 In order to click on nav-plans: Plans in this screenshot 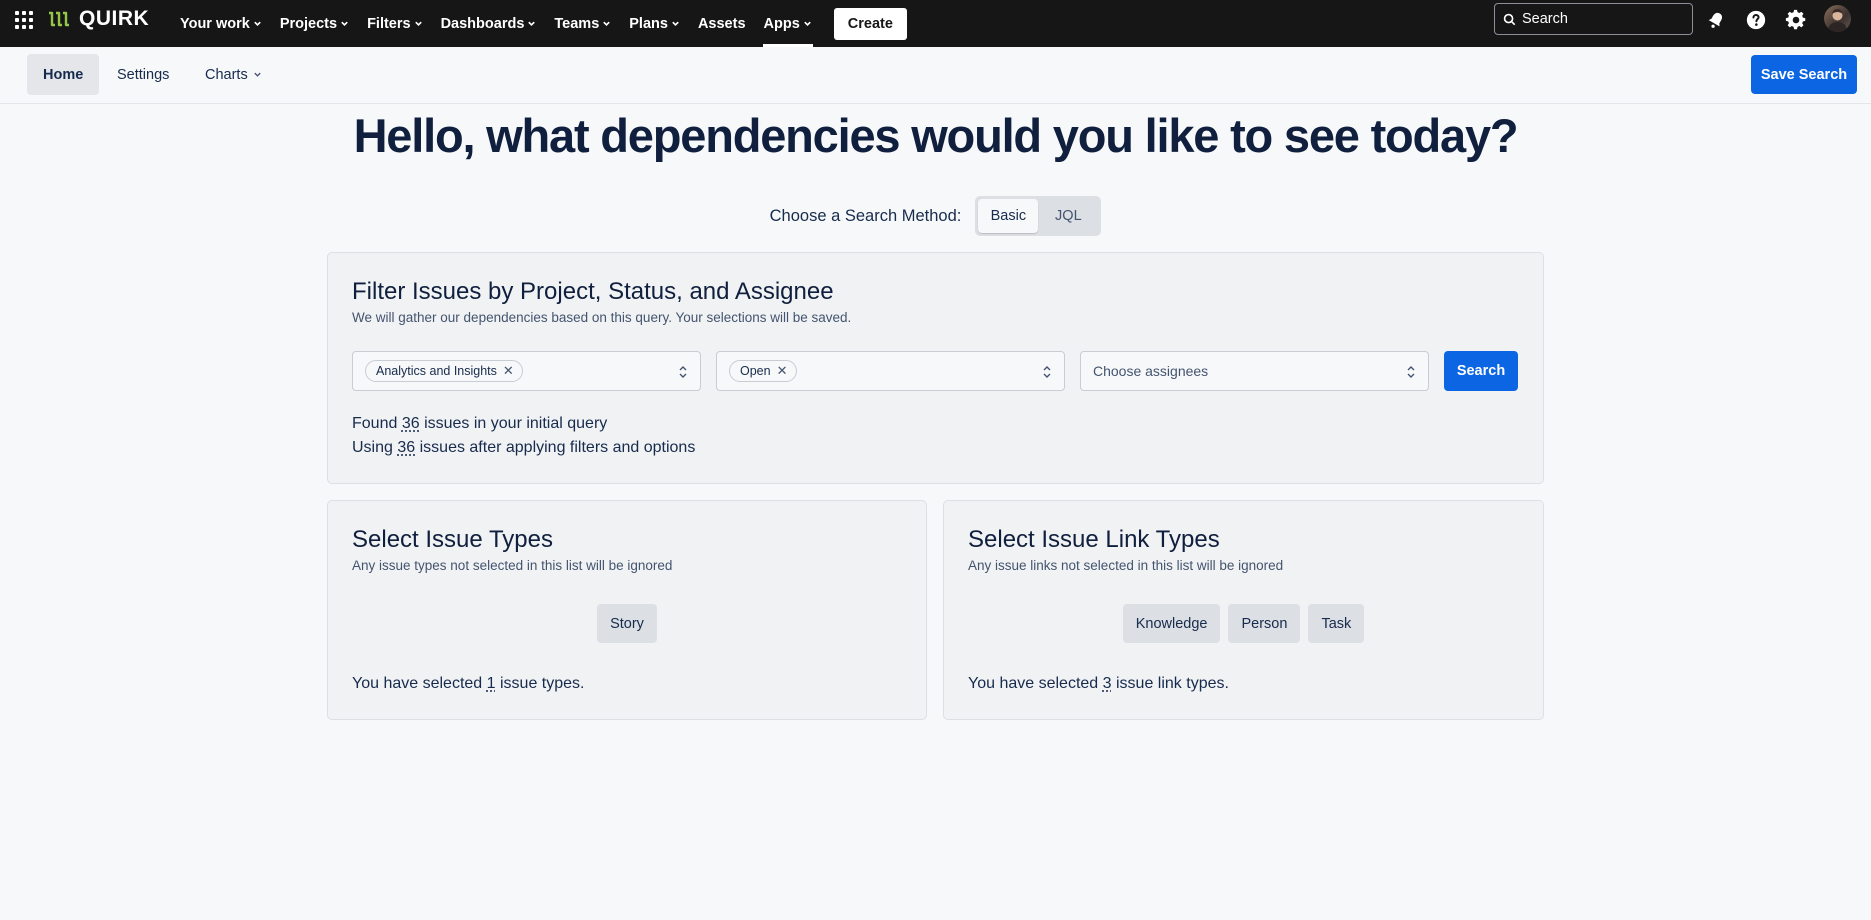, I will do `click(654, 23)`.